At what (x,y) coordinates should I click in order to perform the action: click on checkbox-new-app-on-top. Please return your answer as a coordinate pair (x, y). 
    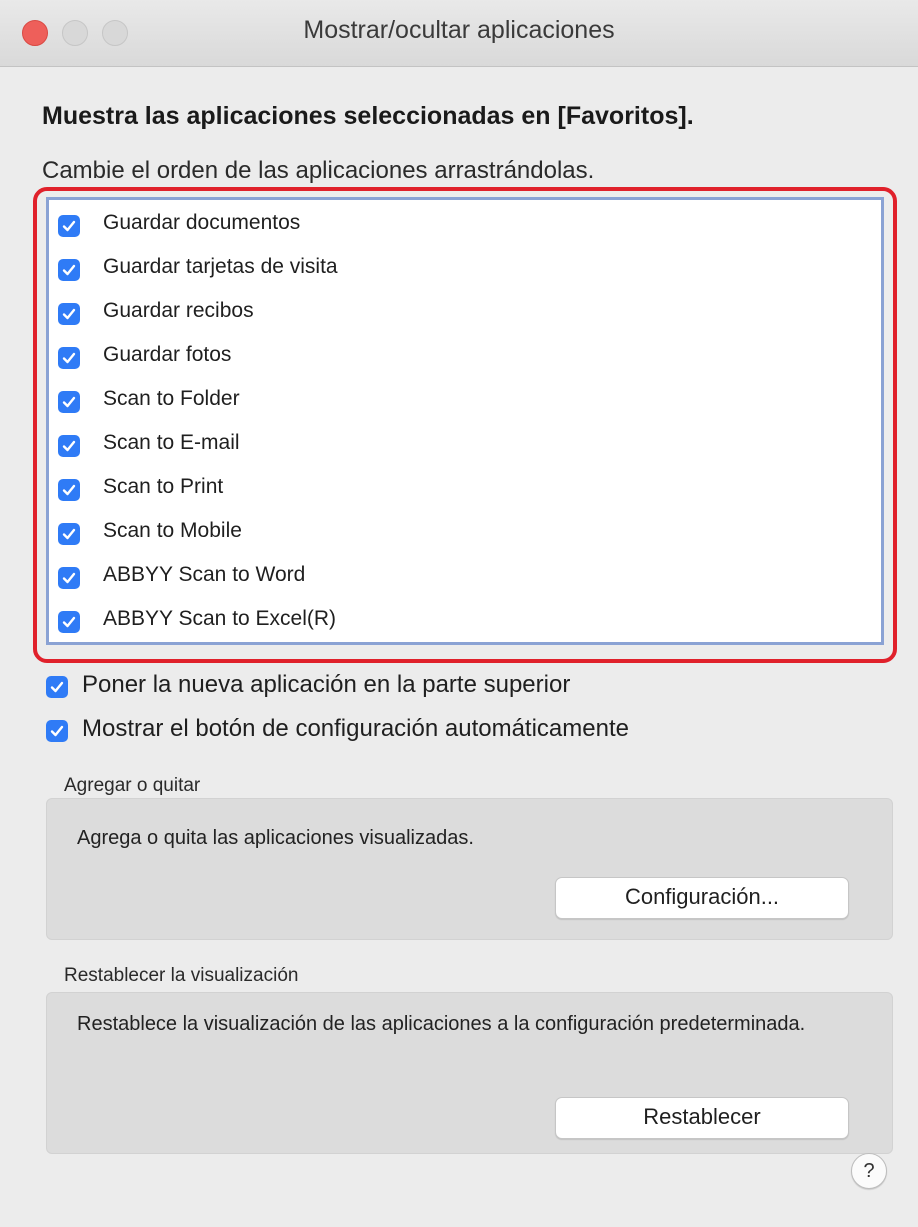
    Looking at the image, I should click on (57, 687).